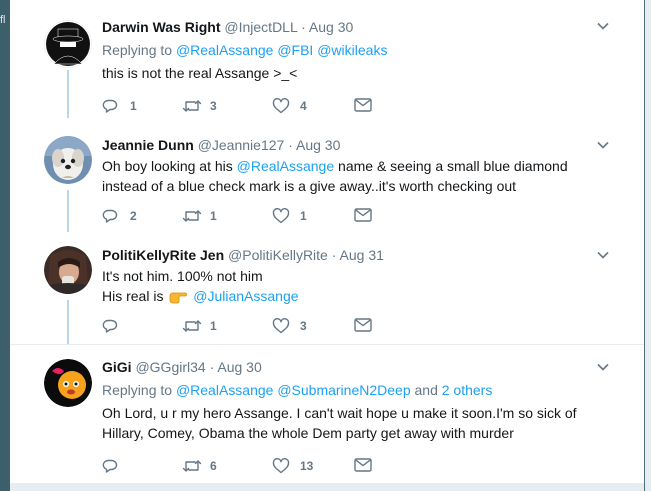  Describe the element at coordinates (357, 27) in the screenshot. I see `tweet-header: Darwin Was Right @InjectDLL · Aug 30` at that location.